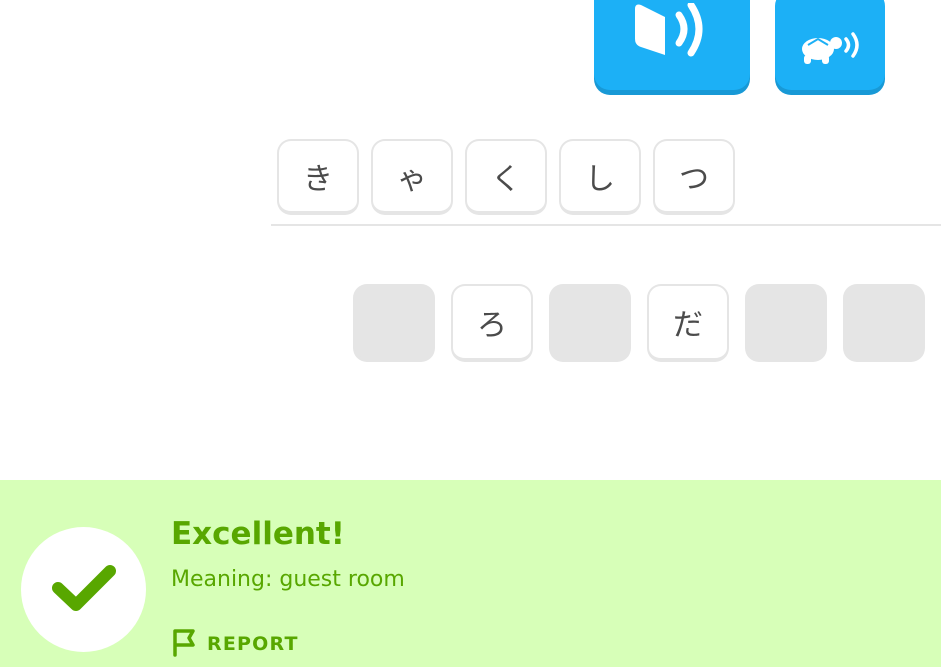  I want to click on report-button: REPORT, so click(235, 644).